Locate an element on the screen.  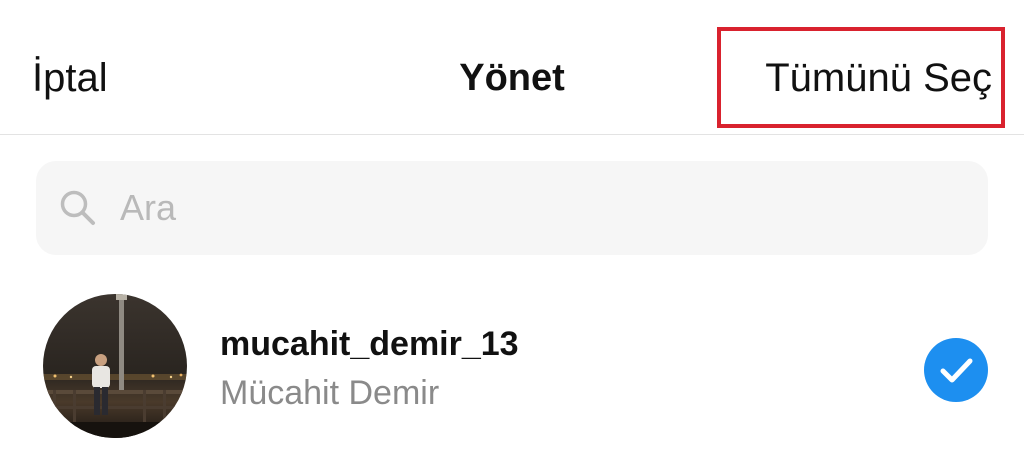
username: mucahit_demir_13 is located at coordinates (369, 344).